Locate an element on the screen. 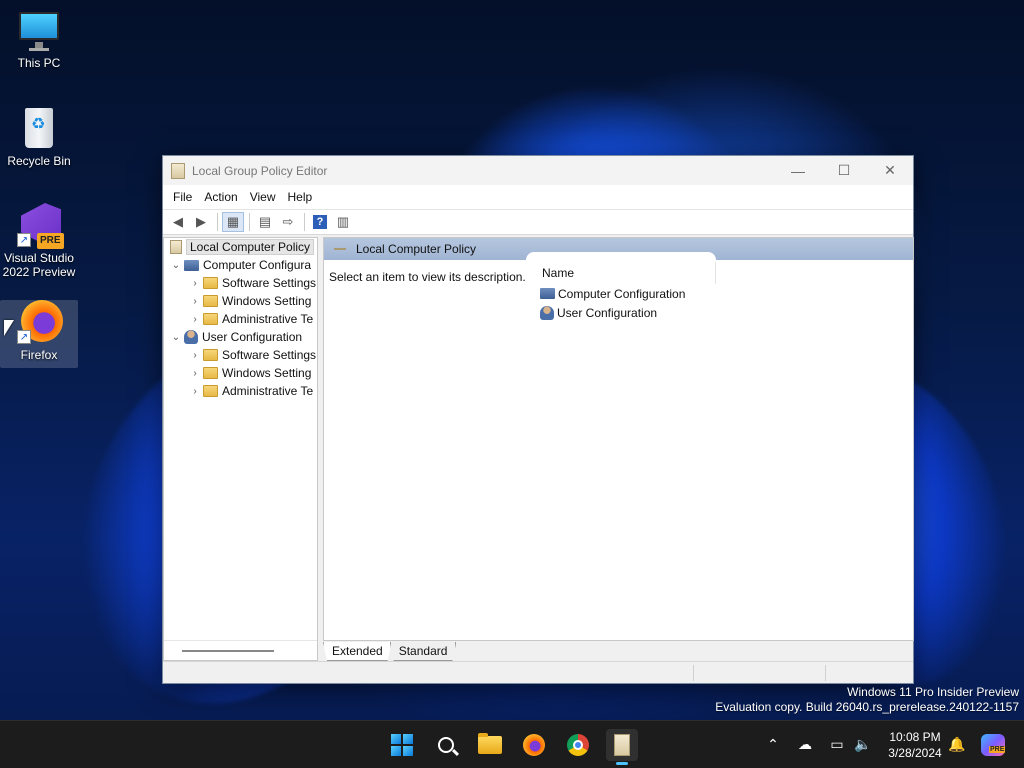 The image size is (1024, 768). start-icon is located at coordinates (402, 745).